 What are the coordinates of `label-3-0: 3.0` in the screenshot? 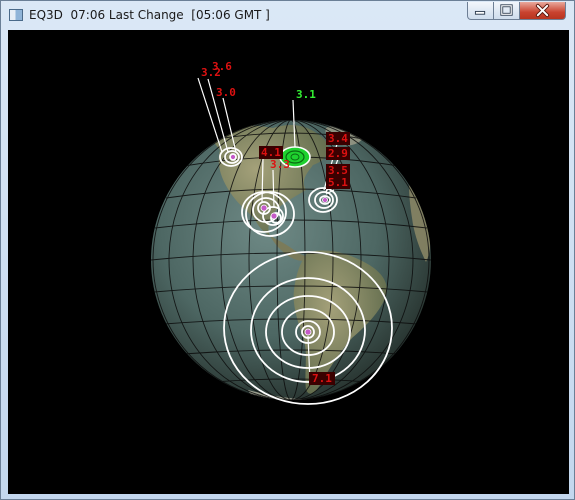 It's located at (226, 92).